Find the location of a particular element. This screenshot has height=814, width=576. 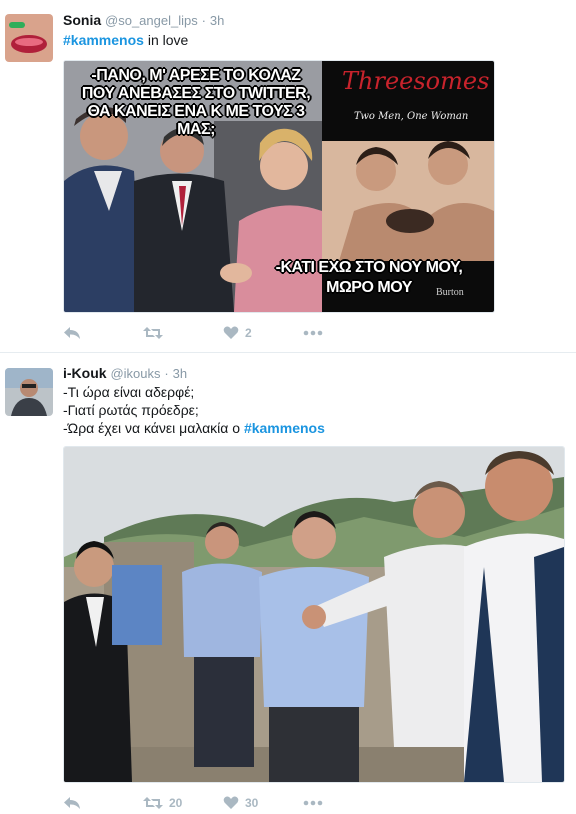

tweet-actions: 2 is located at coordinates (223, 333).